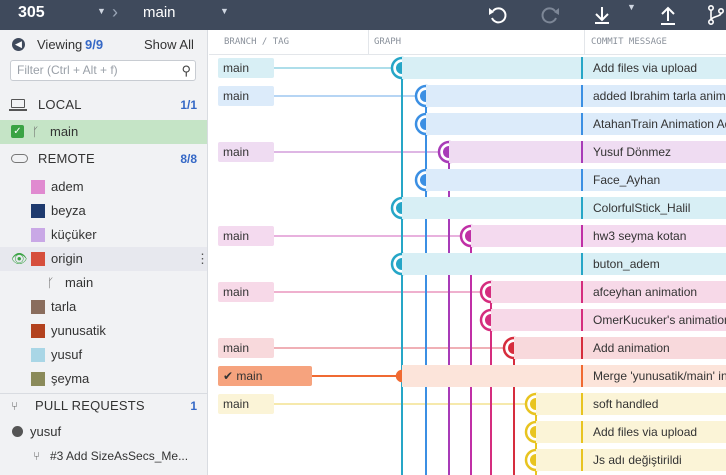 This screenshot has height=475, width=726. I want to click on pull-icon, so click(602, 15).